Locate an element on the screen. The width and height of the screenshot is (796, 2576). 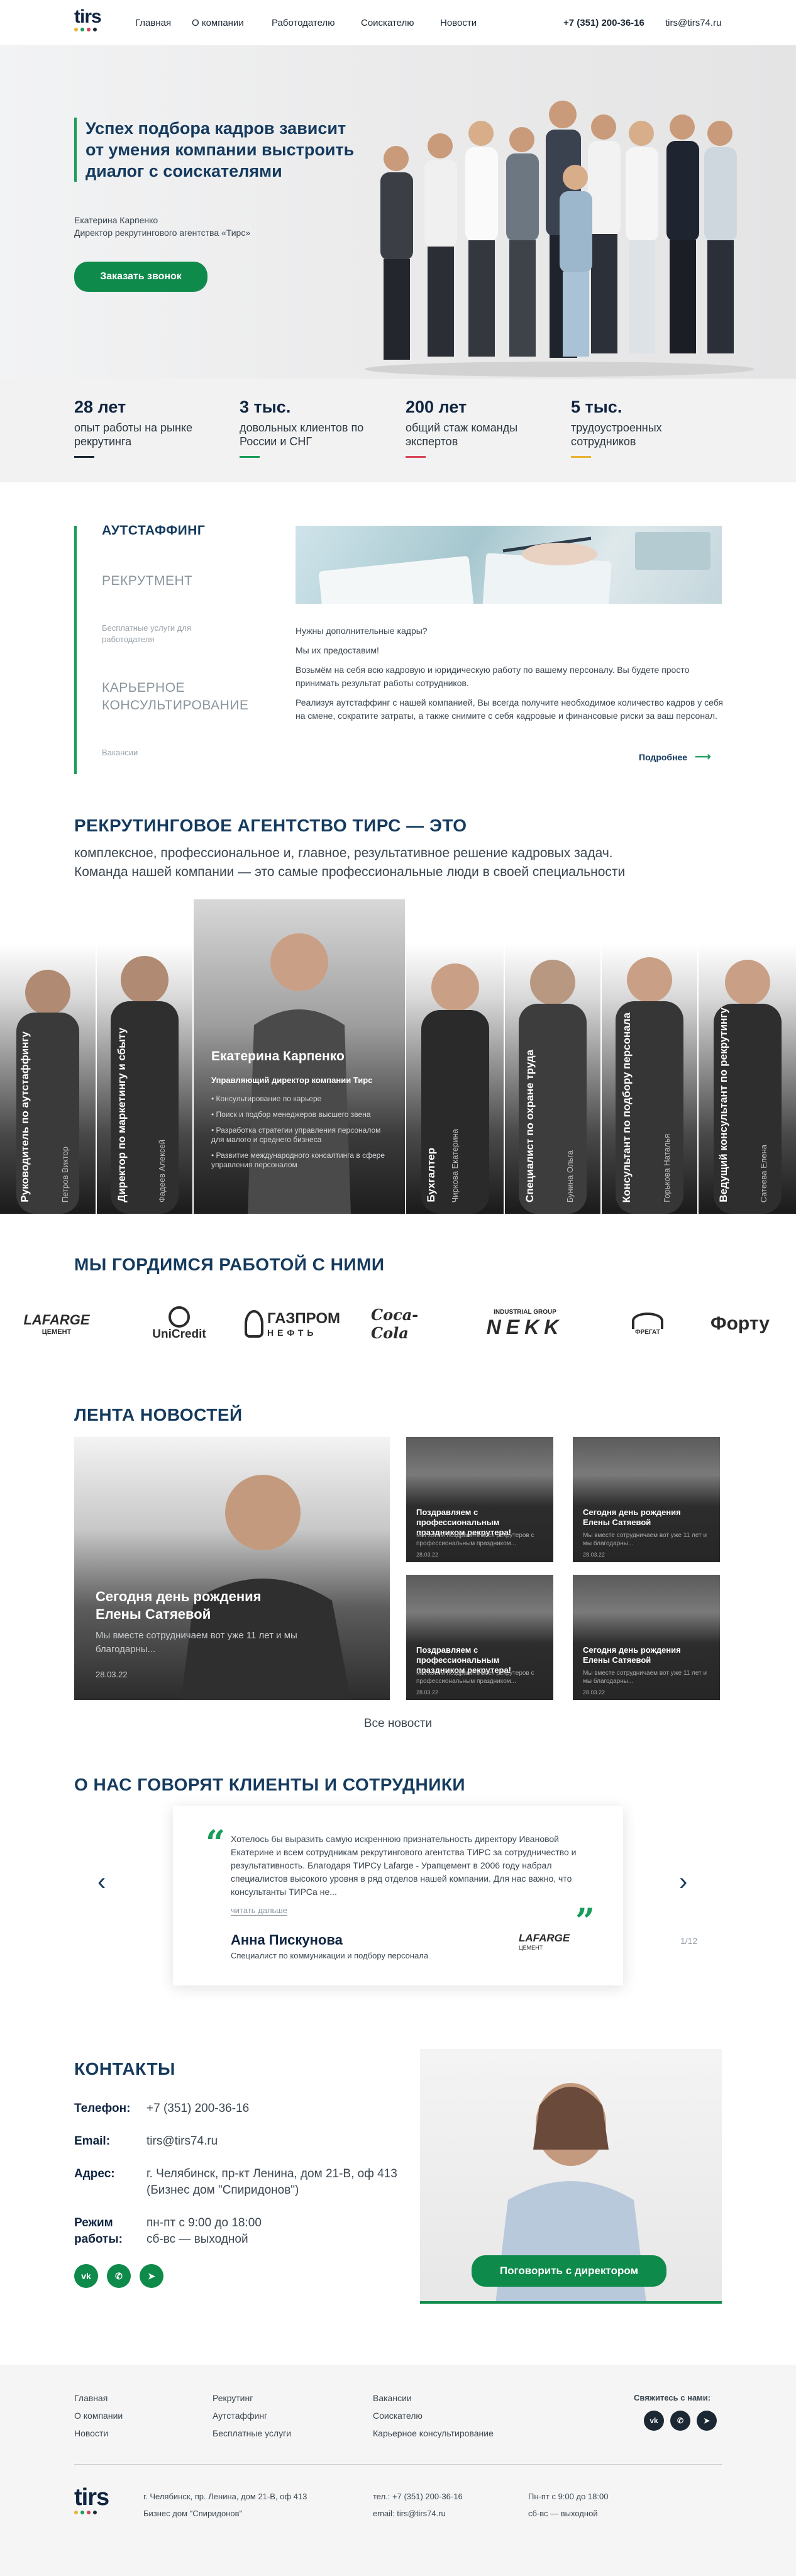
client-logo-name: UniCredit is located at coordinates (179, 1334).